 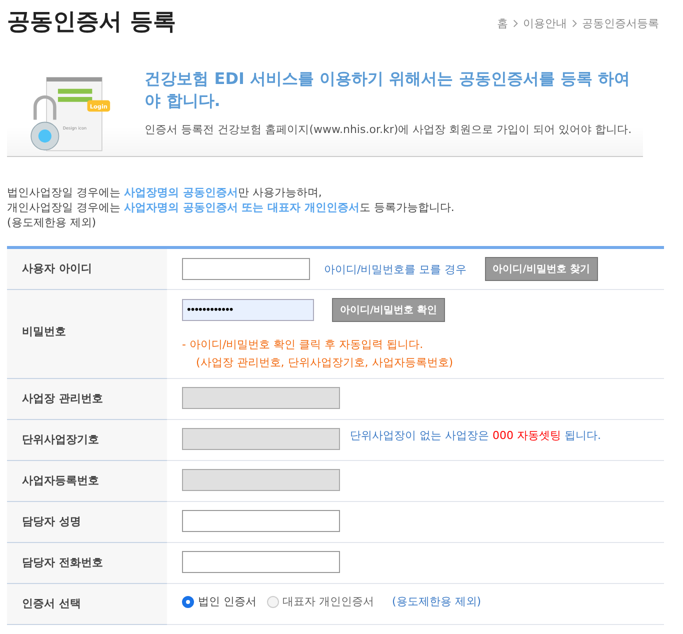 What do you see at coordinates (248, 310) in the screenshot?
I see `password-field: ••••••••••••` at bounding box center [248, 310].